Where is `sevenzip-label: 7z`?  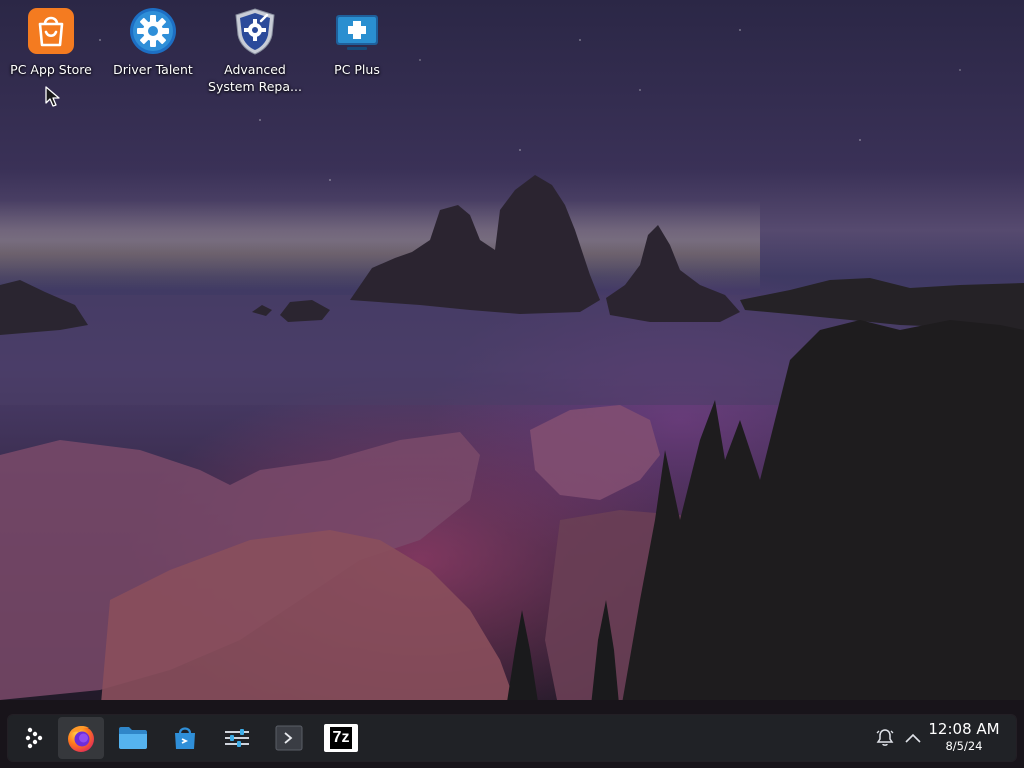 sevenzip-label: 7z is located at coordinates (341, 738).